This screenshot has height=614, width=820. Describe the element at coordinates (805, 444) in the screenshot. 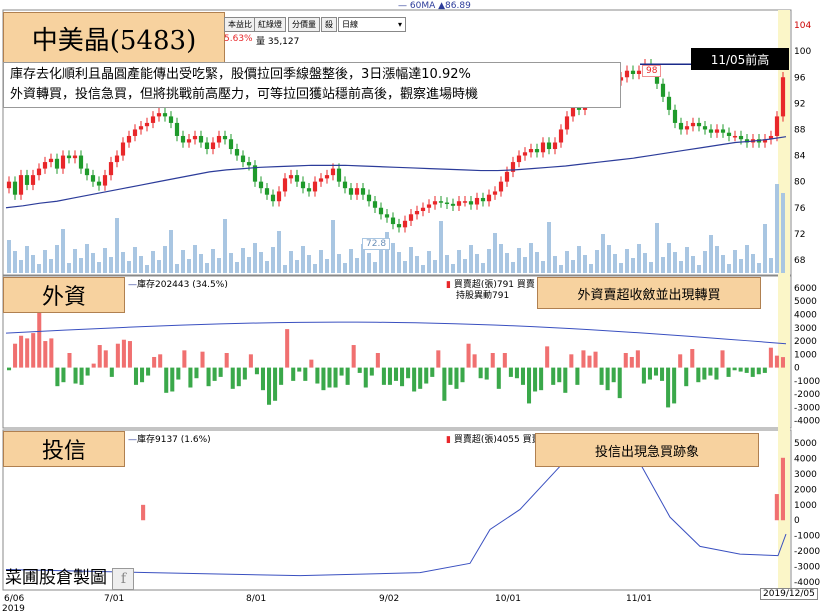

I see `flow-tick-label: 5000` at that location.